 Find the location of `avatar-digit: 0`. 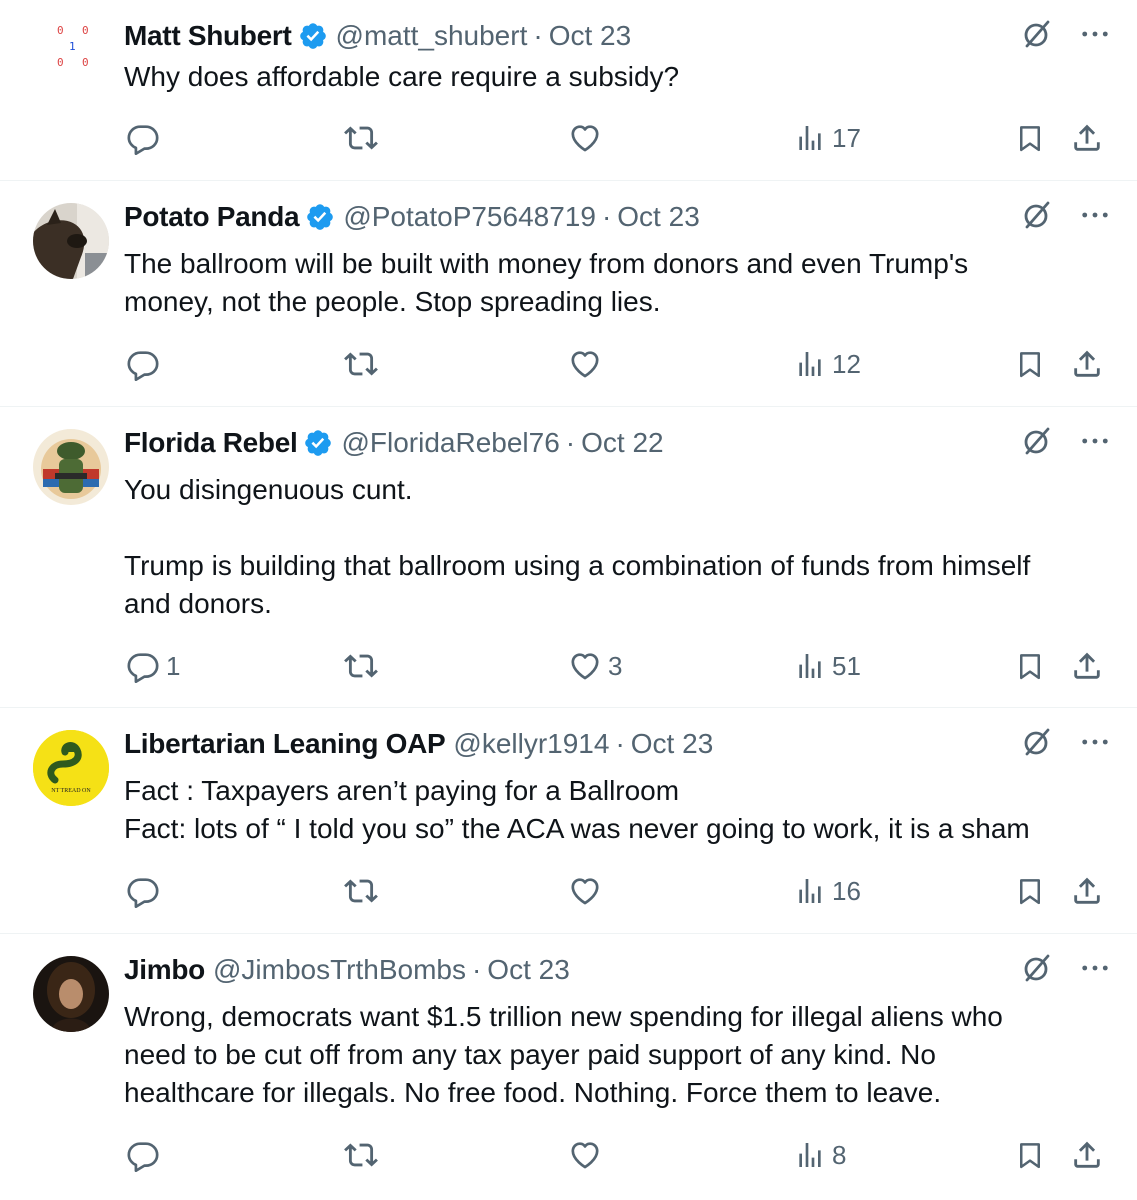

avatar-digit: 0 is located at coordinates (85, 62).